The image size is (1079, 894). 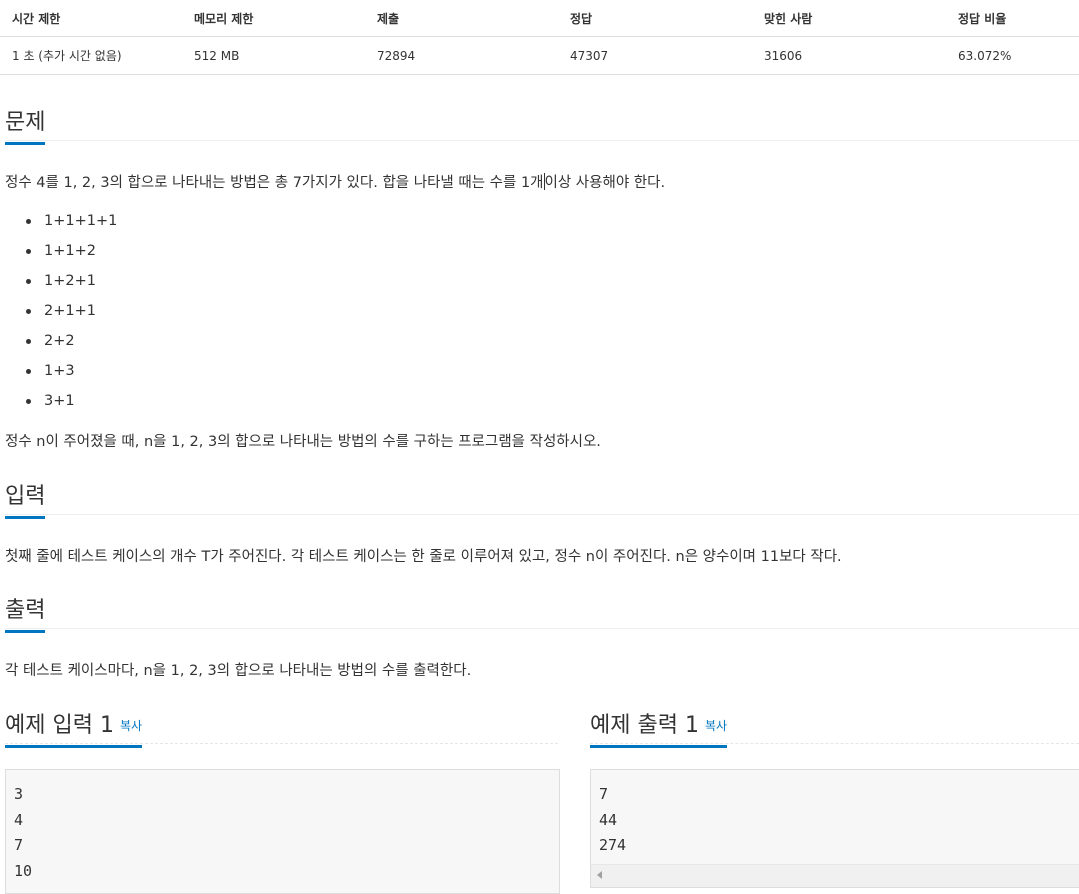 What do you see at coordinates (589, 55) in the screenshot?
I see `value-accepted: 47307` at bounding box center [589, 55].